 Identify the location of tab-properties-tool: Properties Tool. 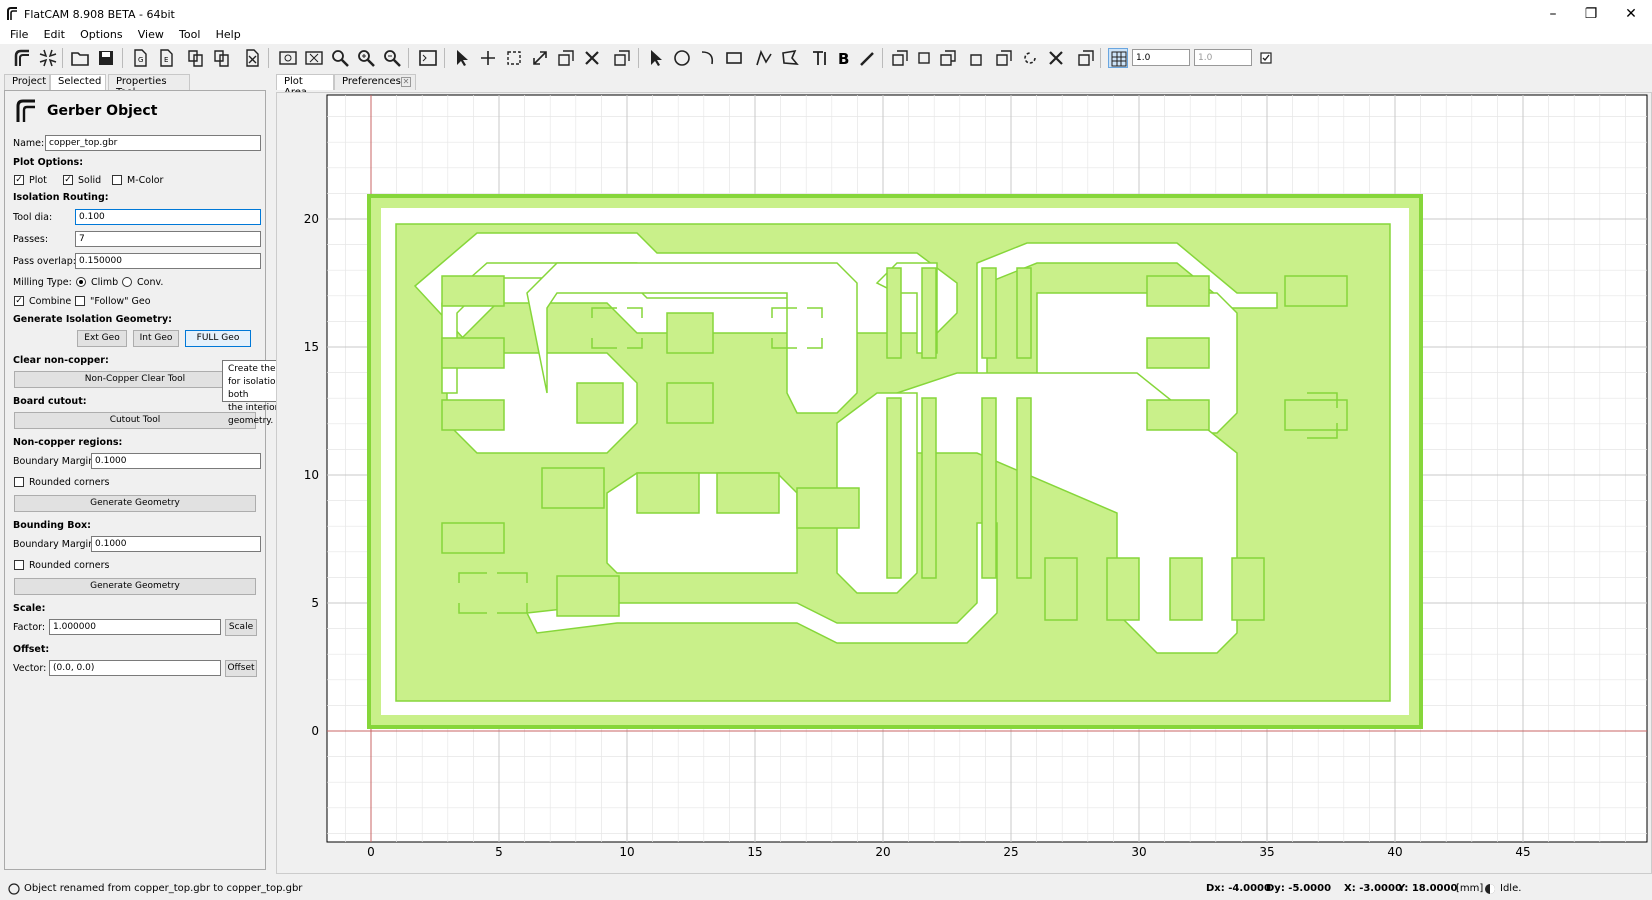
(149, 86).